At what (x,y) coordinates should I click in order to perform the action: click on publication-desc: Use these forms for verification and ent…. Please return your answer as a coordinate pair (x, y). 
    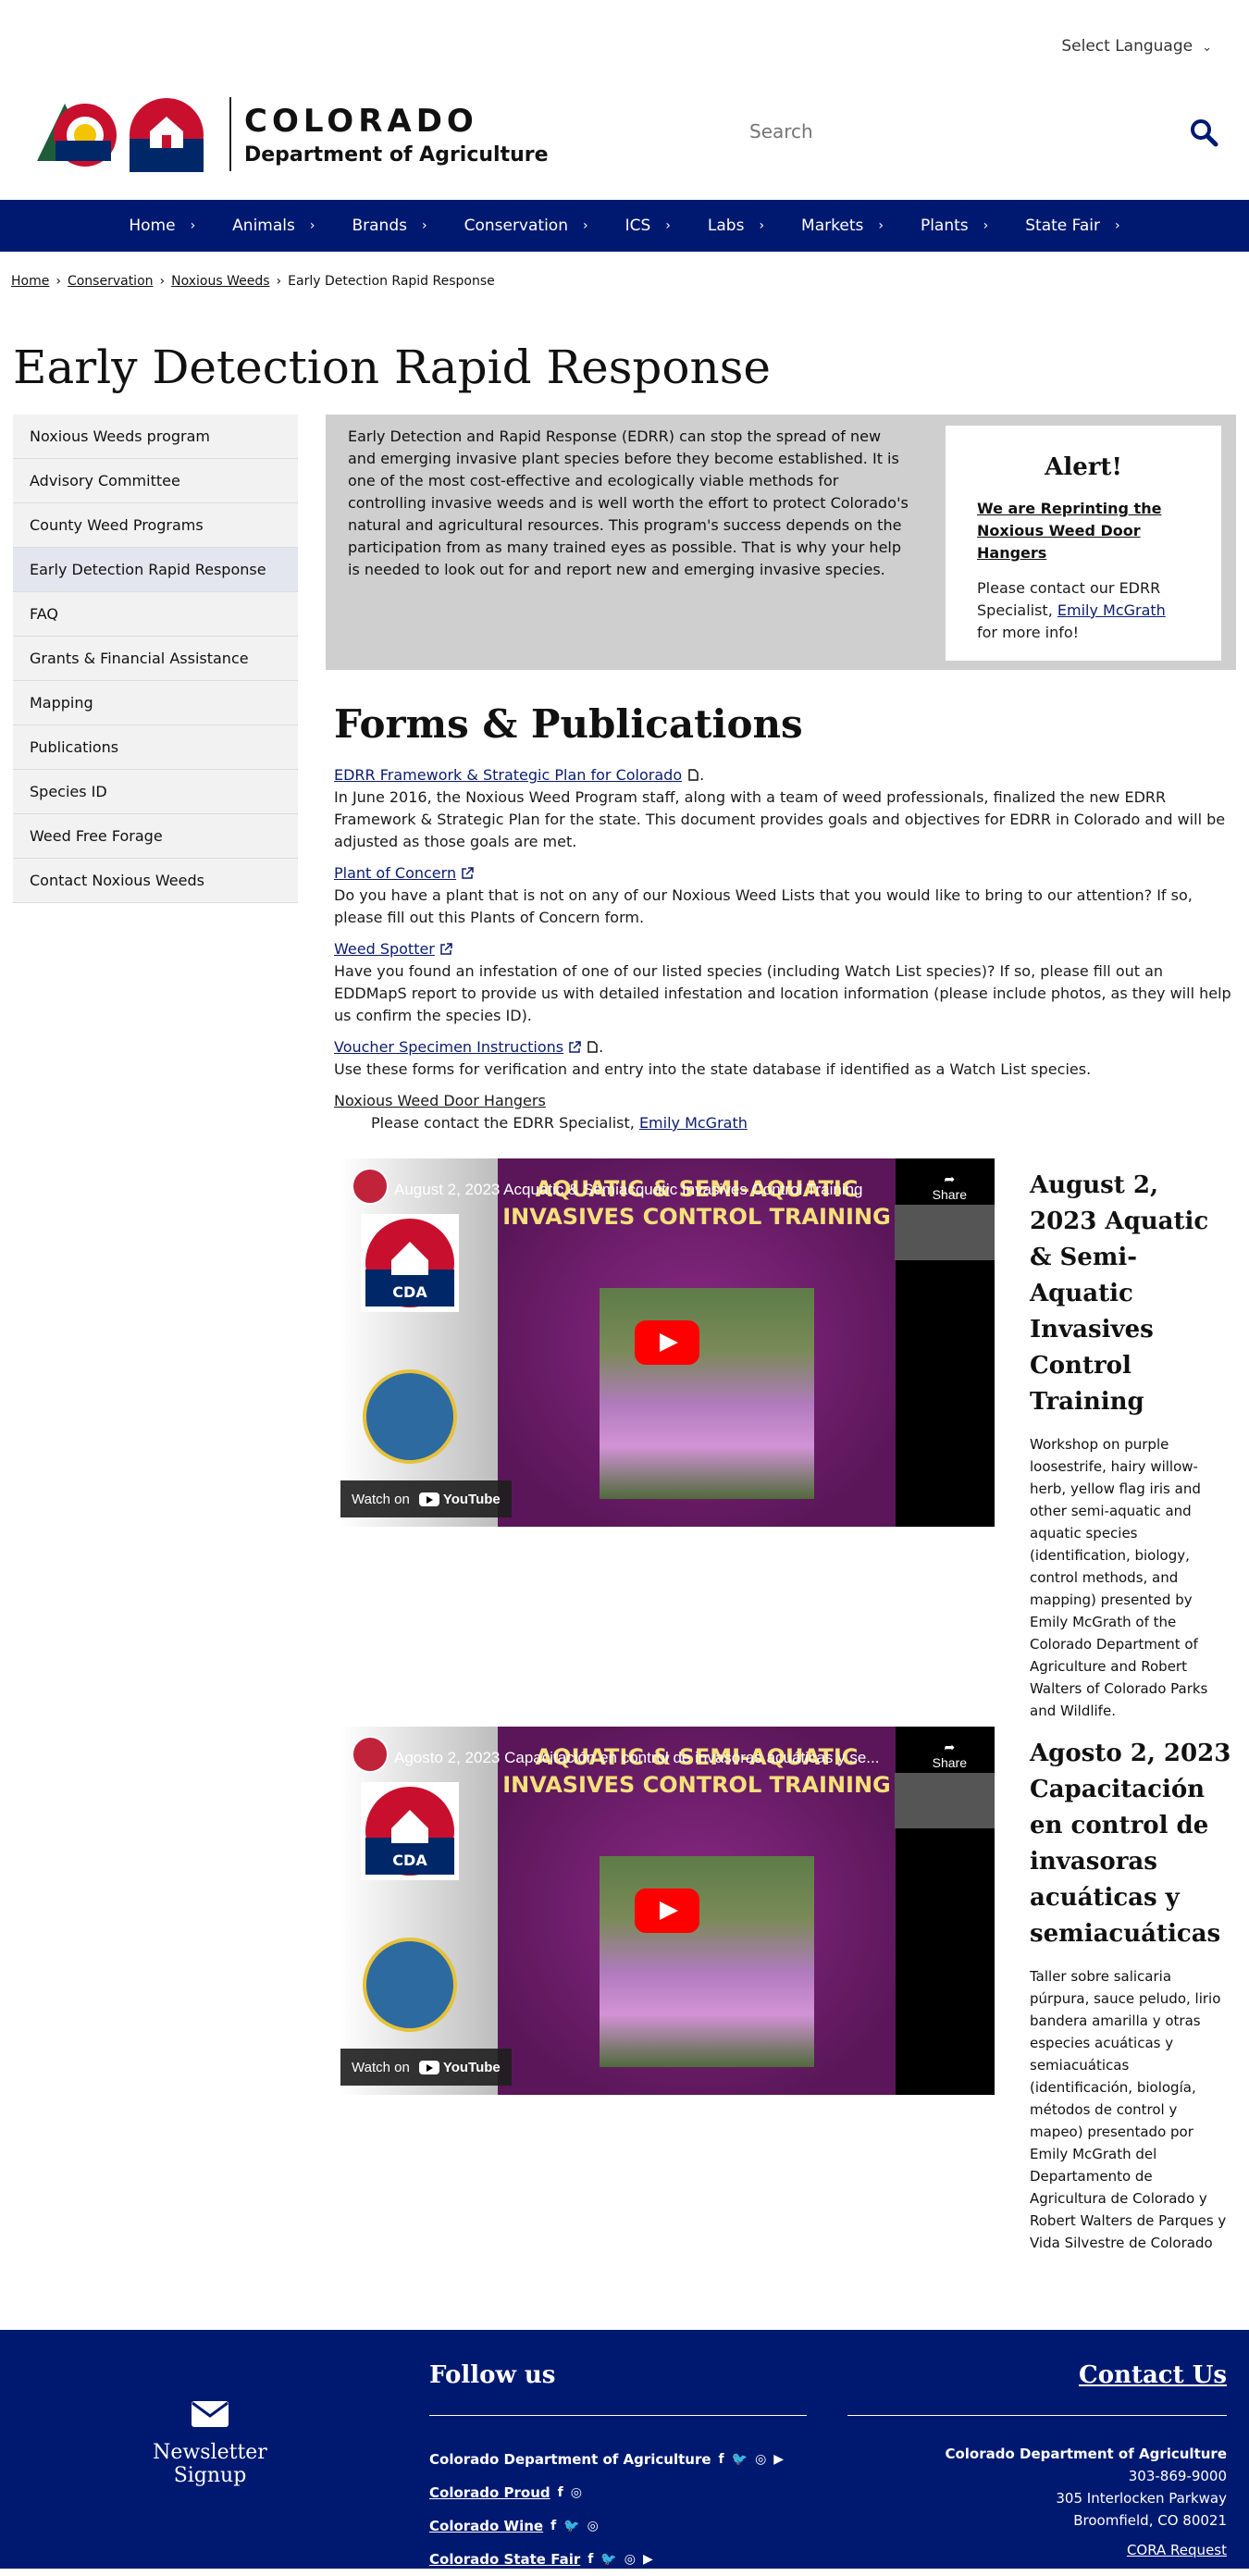
    Looking at the image, I should click on (713, 1069).